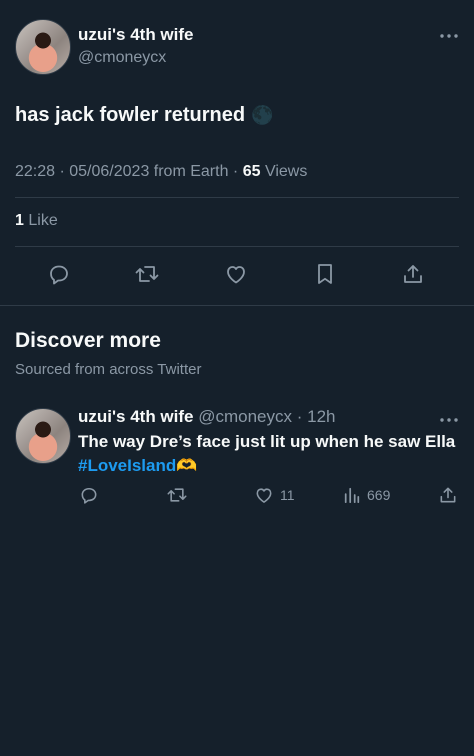 The image size is (474, 756). I want to click on tweet-meta: 22:28 · 05/06/2023 from Earth · 65 Views, so click(161, 172).